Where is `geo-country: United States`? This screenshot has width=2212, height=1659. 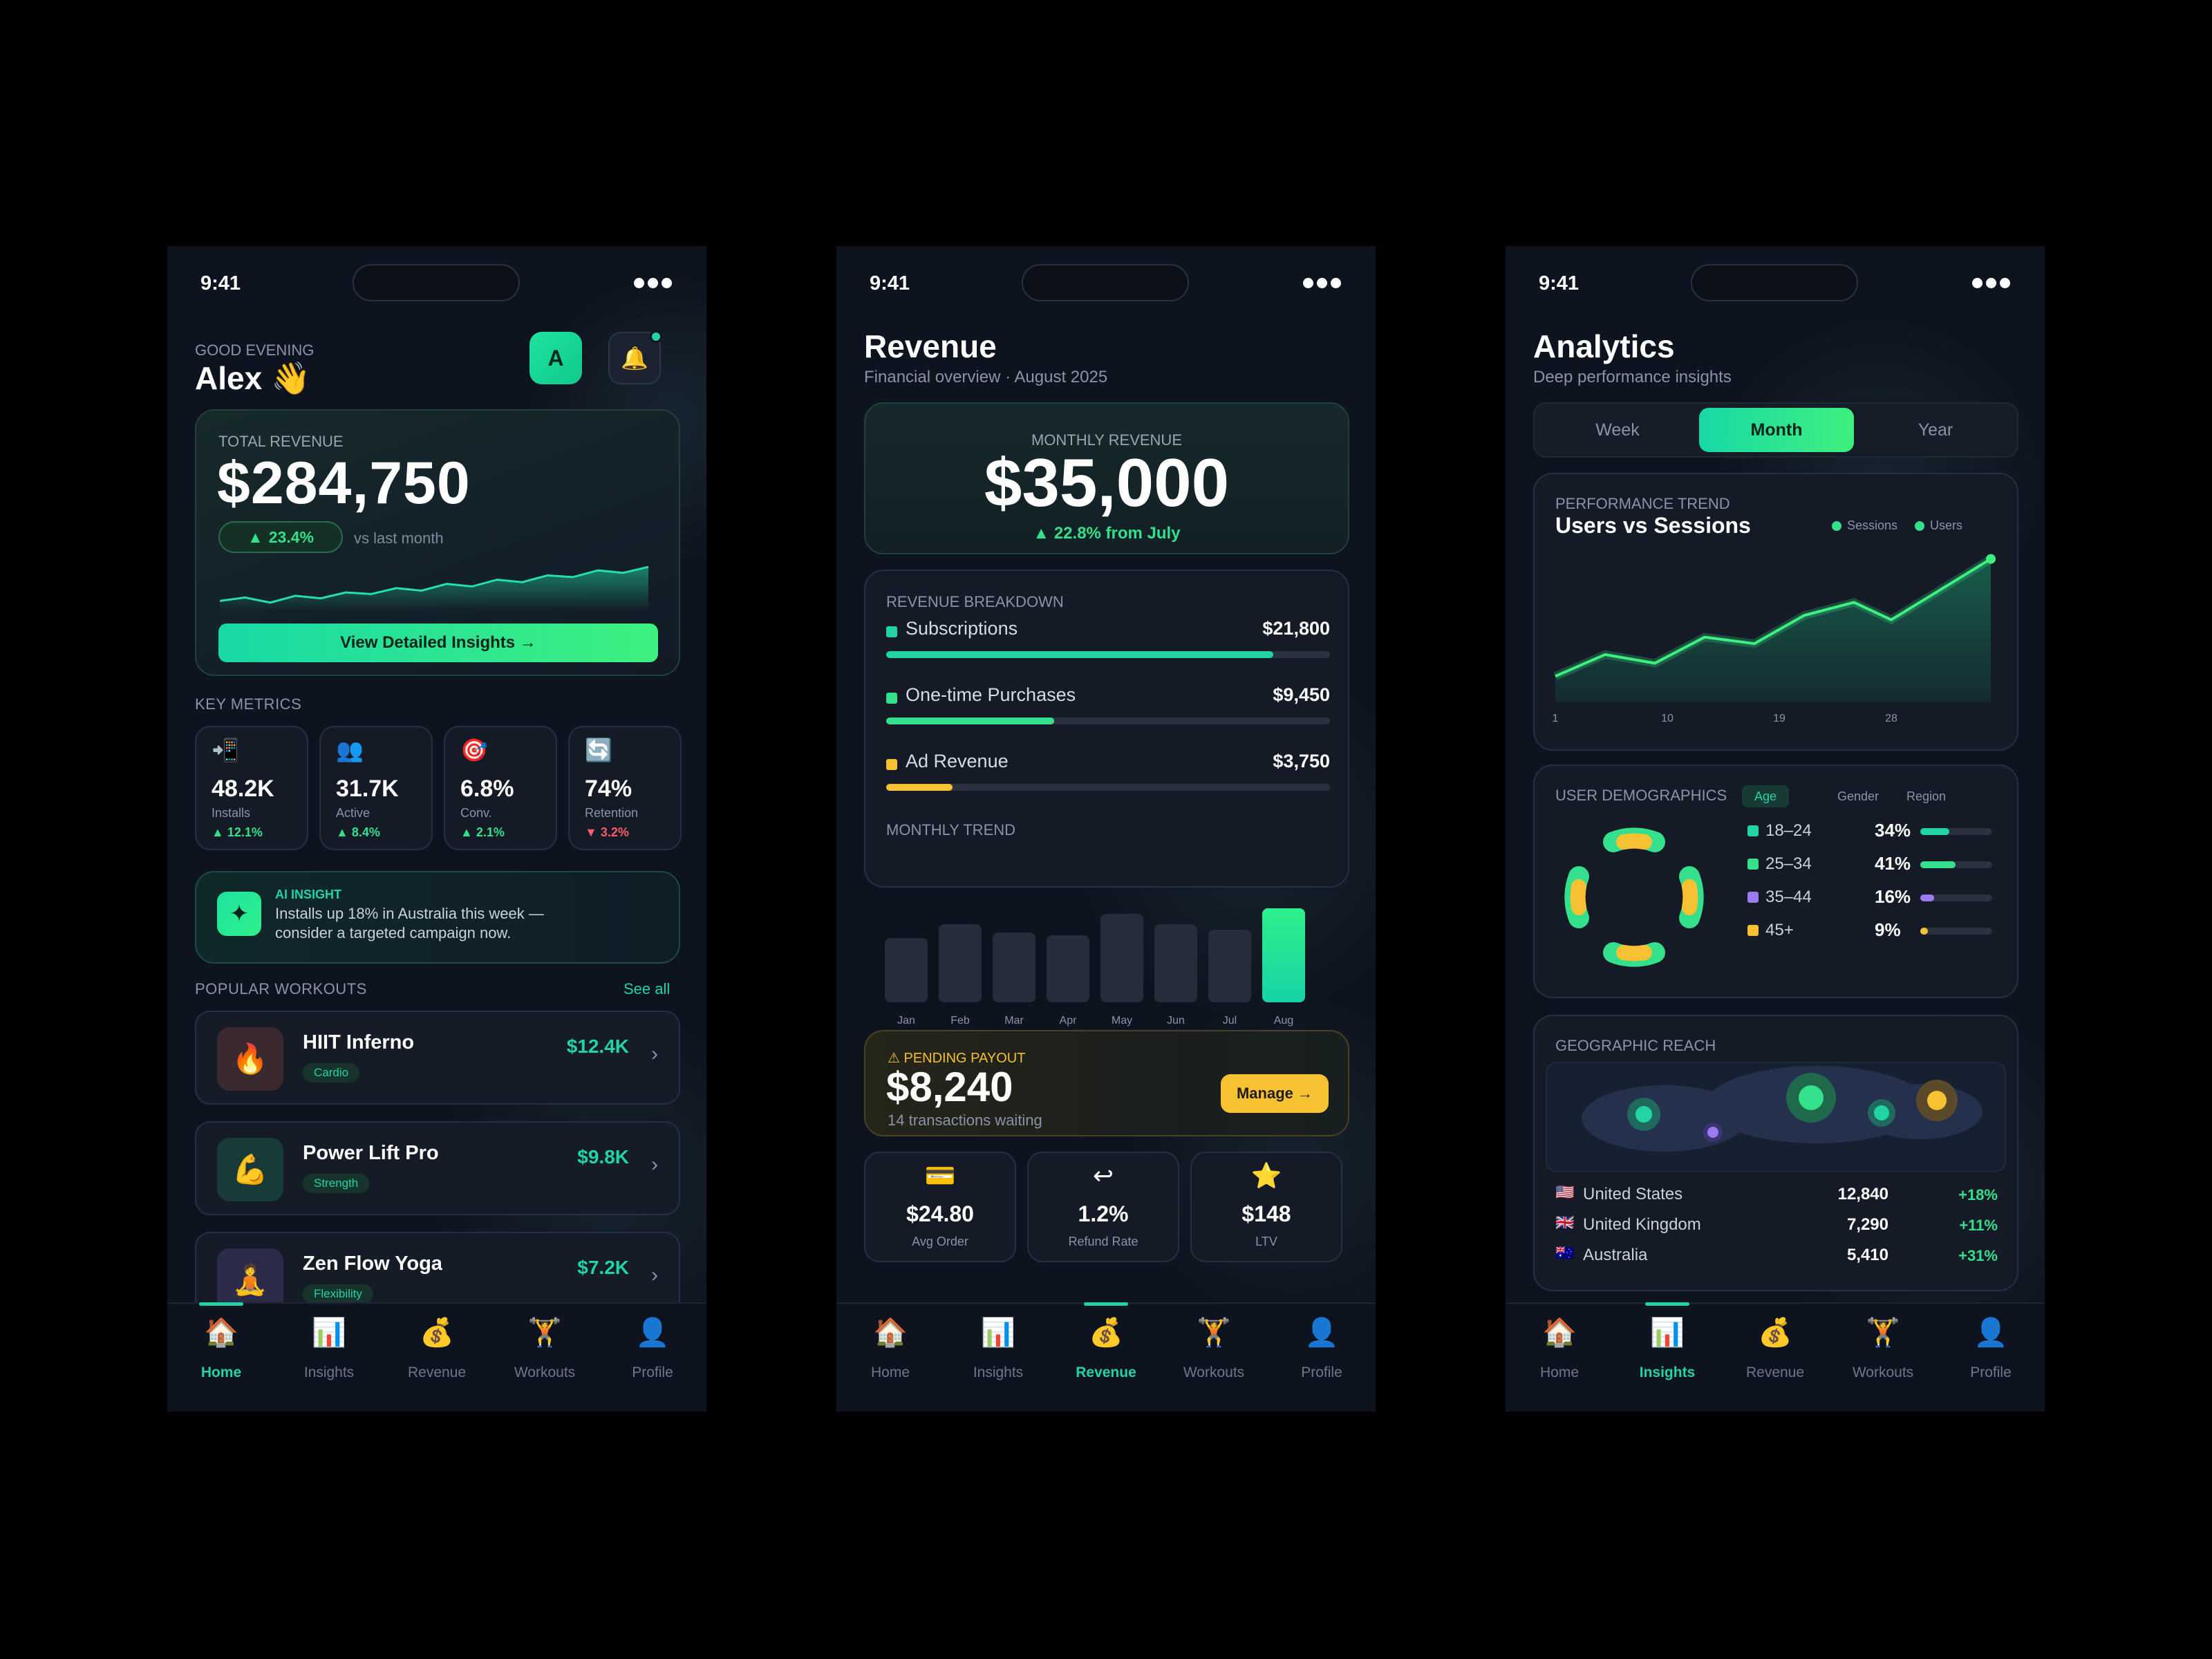
geo-country: United States is located at coordinates (1633, 1194).